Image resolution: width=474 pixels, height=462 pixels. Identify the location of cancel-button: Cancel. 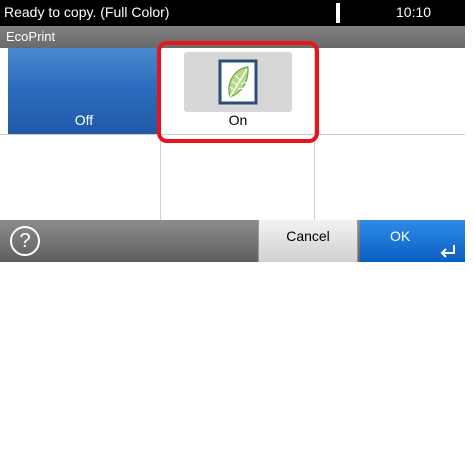
(308, 241).